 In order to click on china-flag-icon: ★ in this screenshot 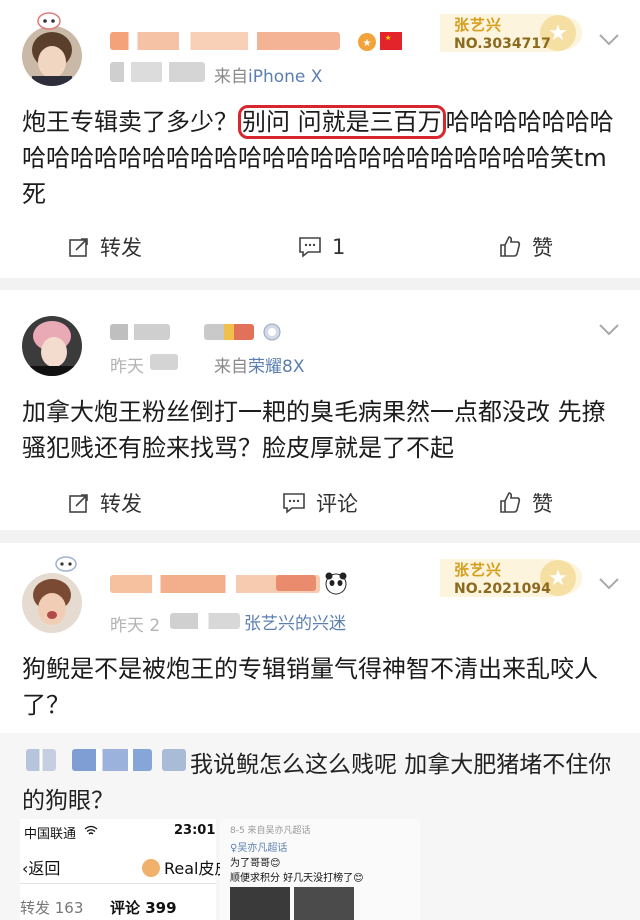, I will do `click(391, 41)`.